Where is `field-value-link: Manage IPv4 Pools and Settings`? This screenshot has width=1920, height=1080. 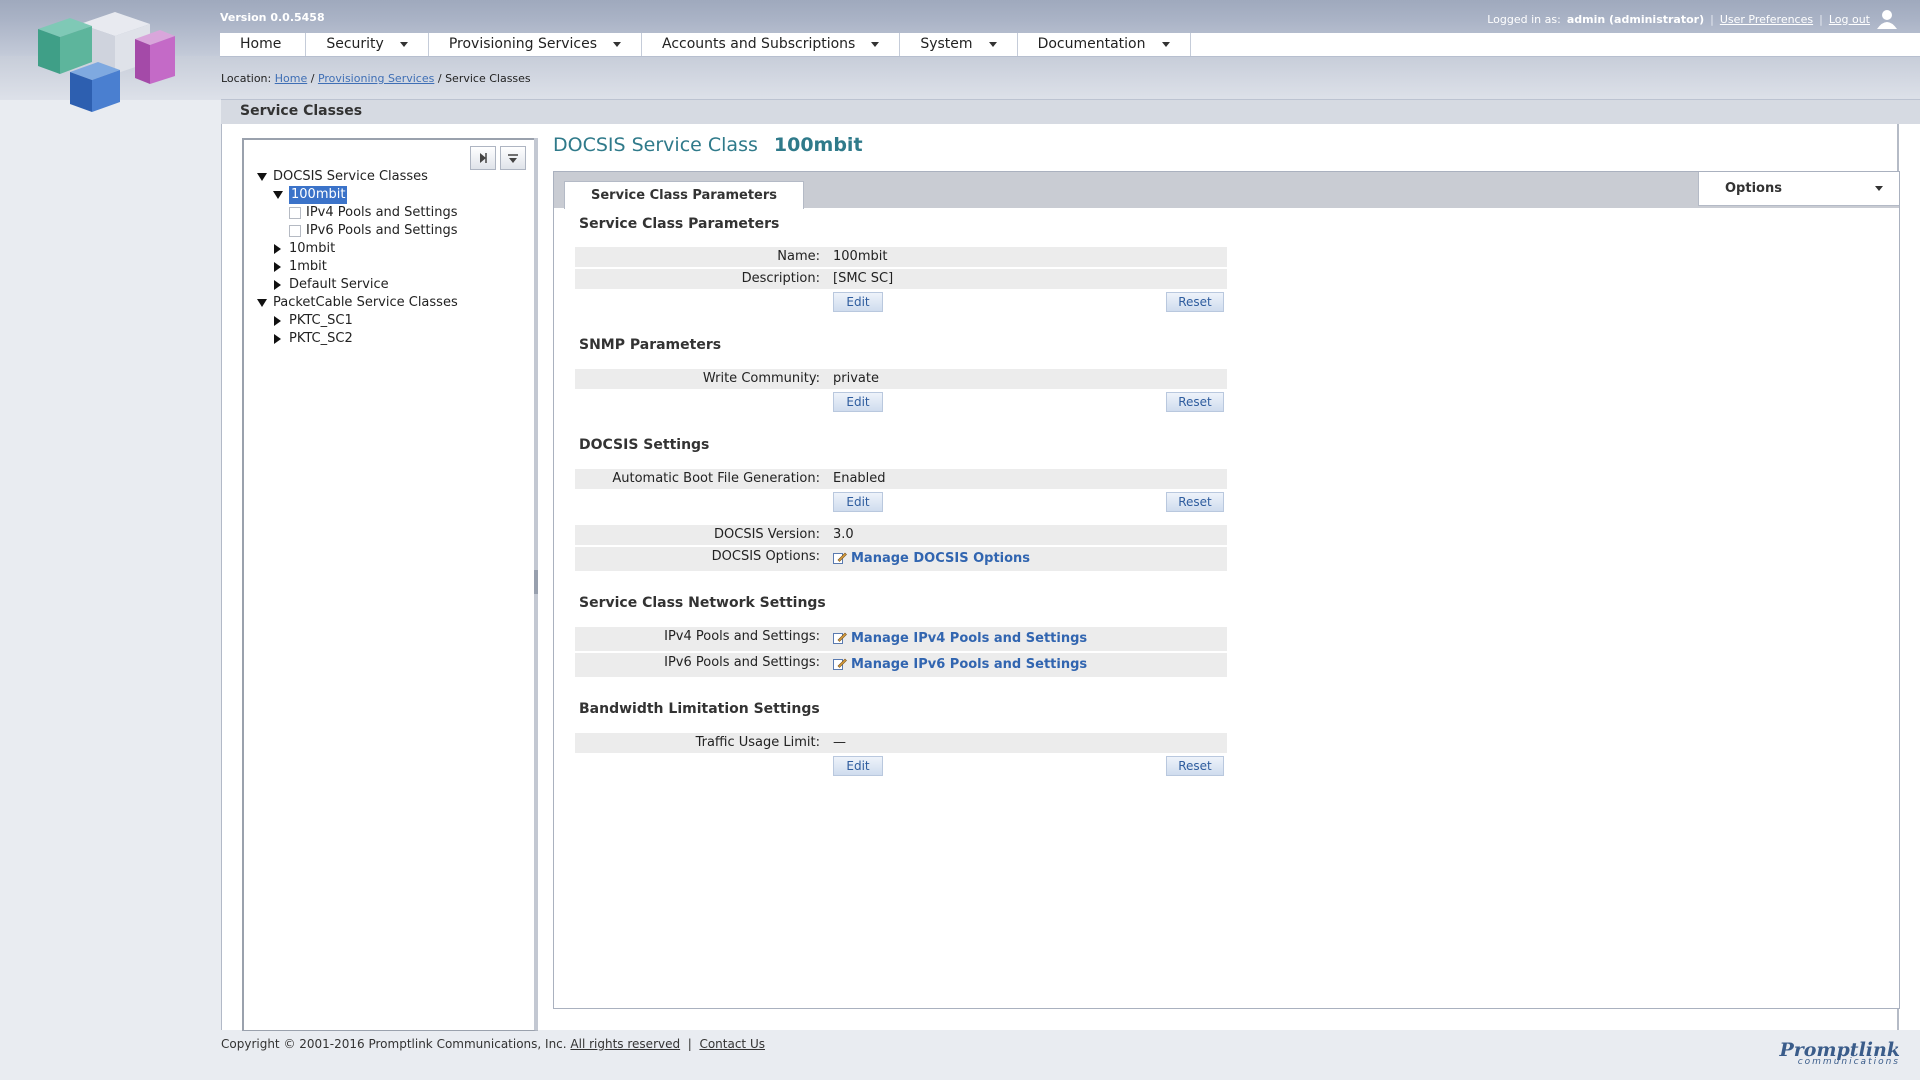 field-value-link: Manage IPv4 Pools and Settings is located at coordinates (960, 638).